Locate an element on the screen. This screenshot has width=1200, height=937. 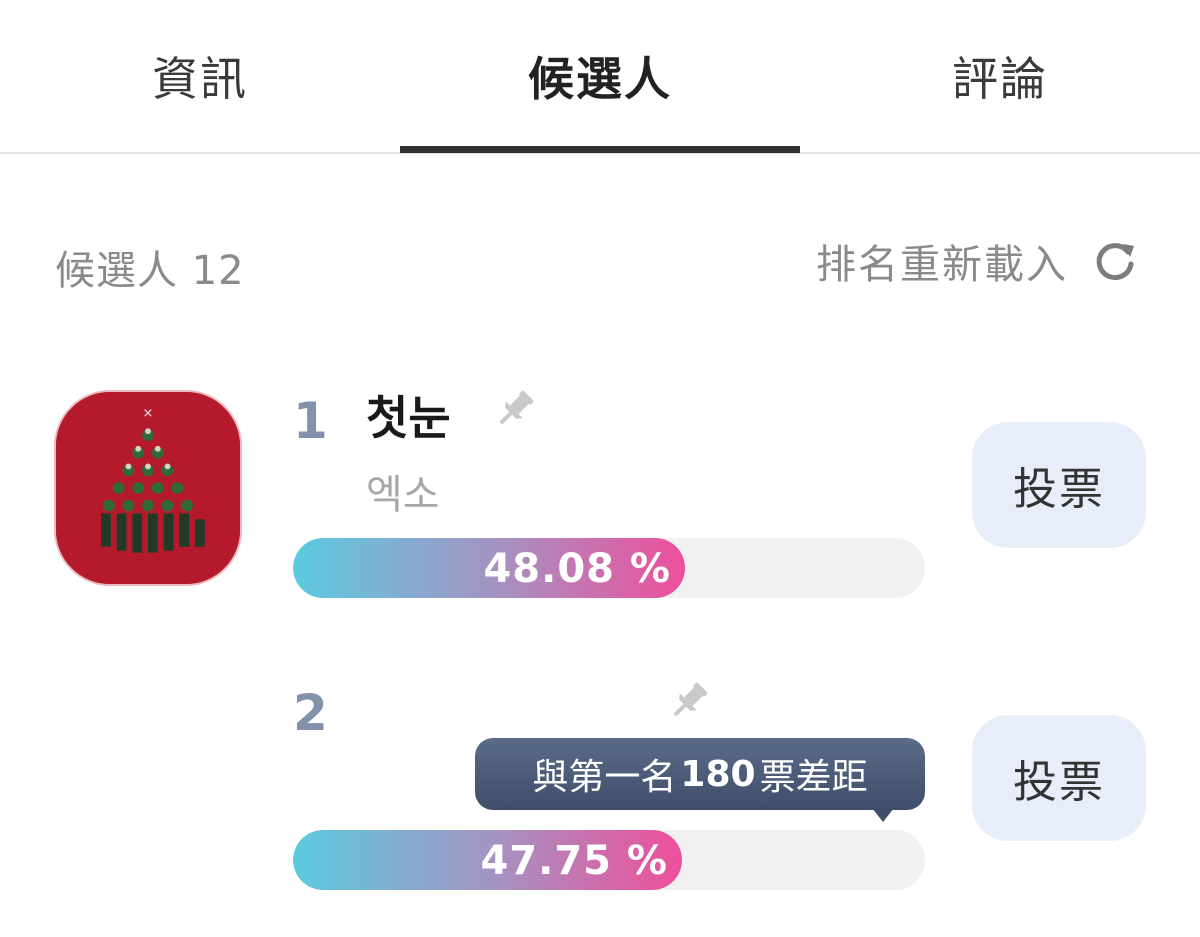
vote-share-fill: 48.08 % is located at coordinates (489, 568).